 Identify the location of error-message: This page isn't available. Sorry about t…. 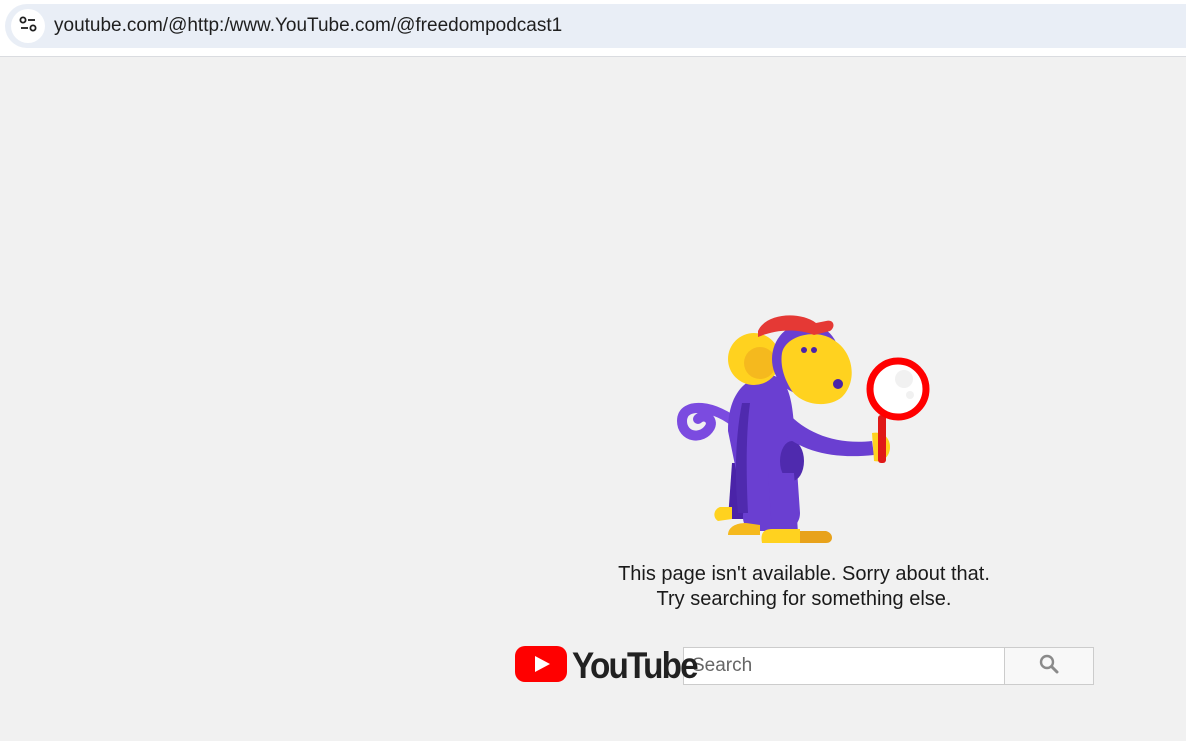
(804, 587).